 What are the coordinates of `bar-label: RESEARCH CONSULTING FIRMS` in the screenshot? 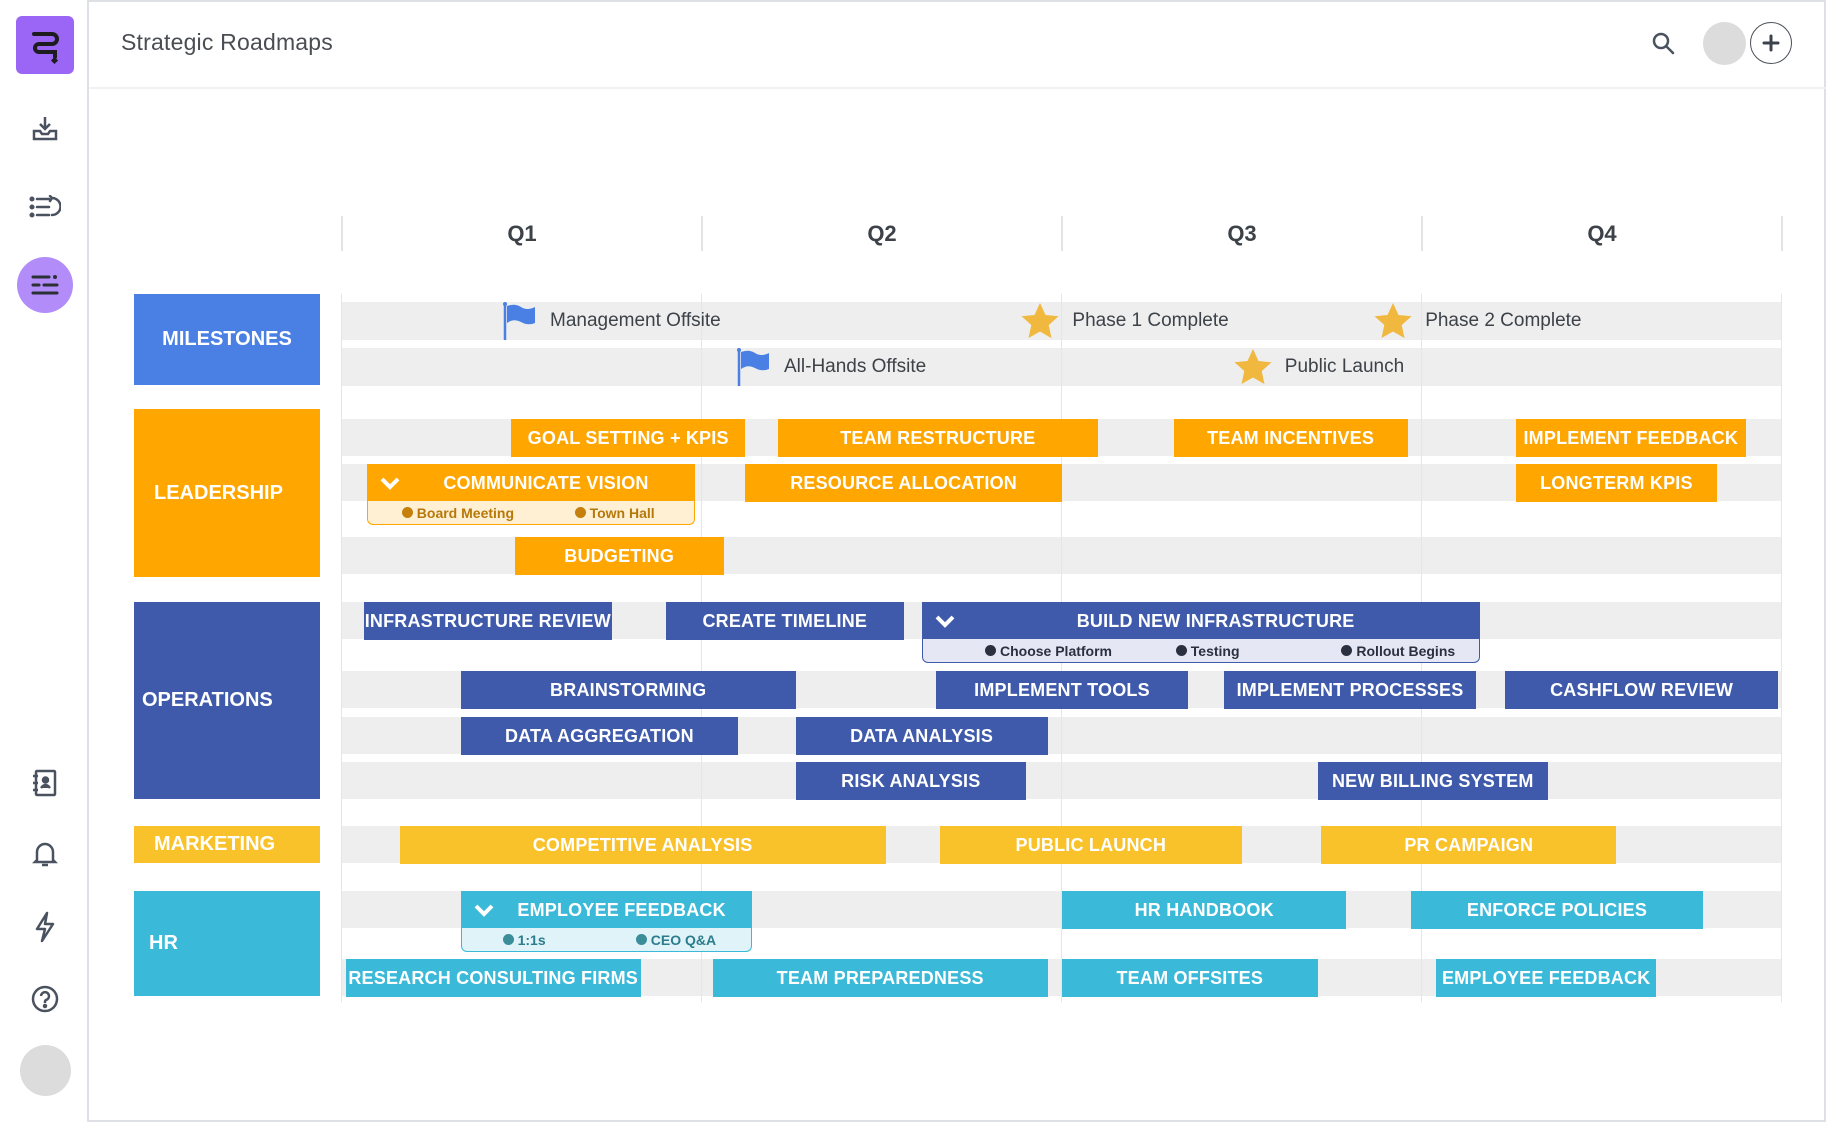 It's located at (493, 977).